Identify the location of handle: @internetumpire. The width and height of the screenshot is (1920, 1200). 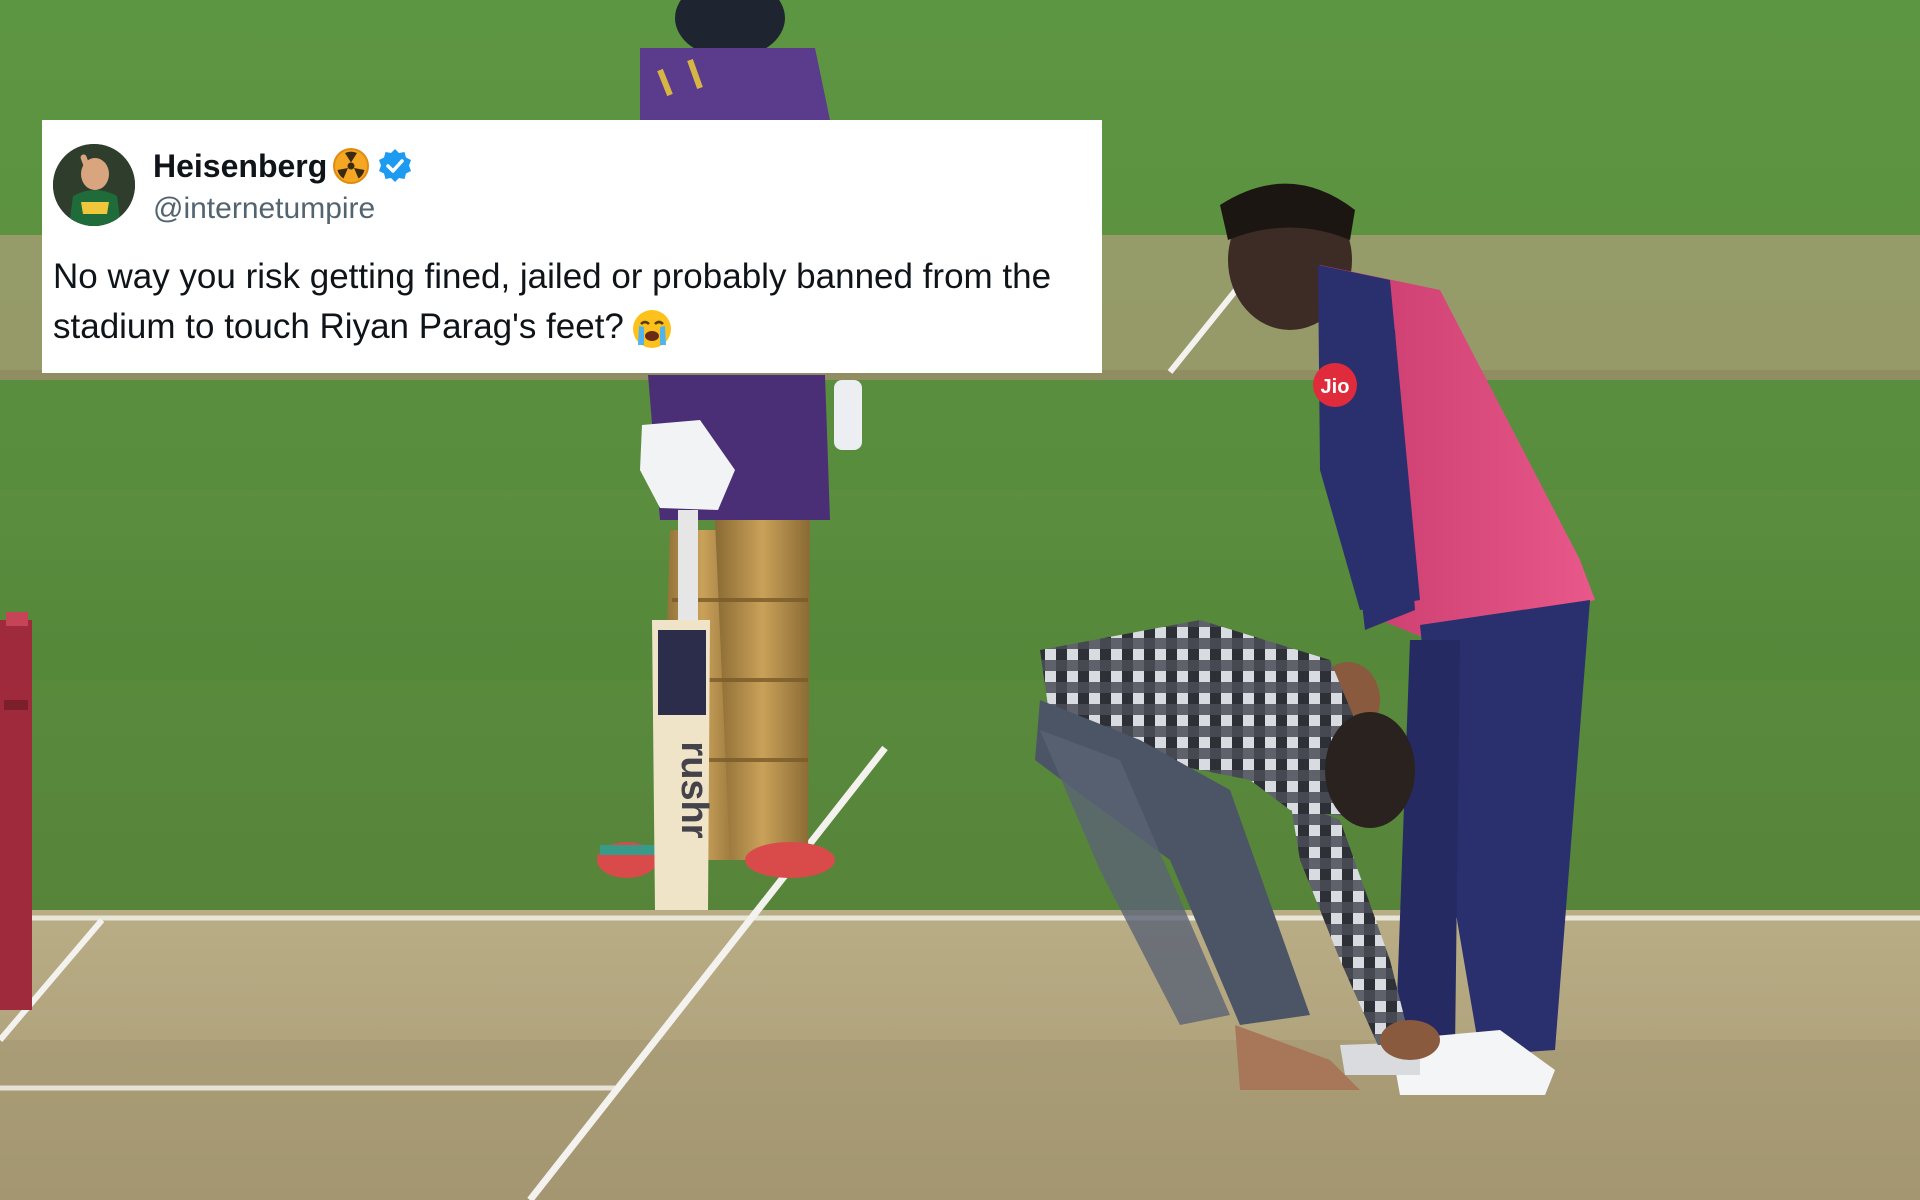
(264, 209).